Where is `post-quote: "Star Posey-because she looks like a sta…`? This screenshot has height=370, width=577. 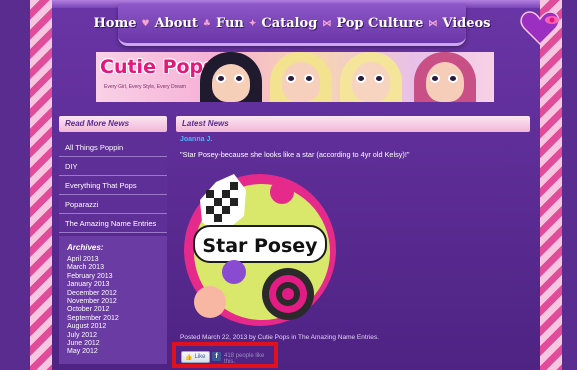
post-quote: "Star Posey-because she looks like a sta… is located at coordinates (295, 154).